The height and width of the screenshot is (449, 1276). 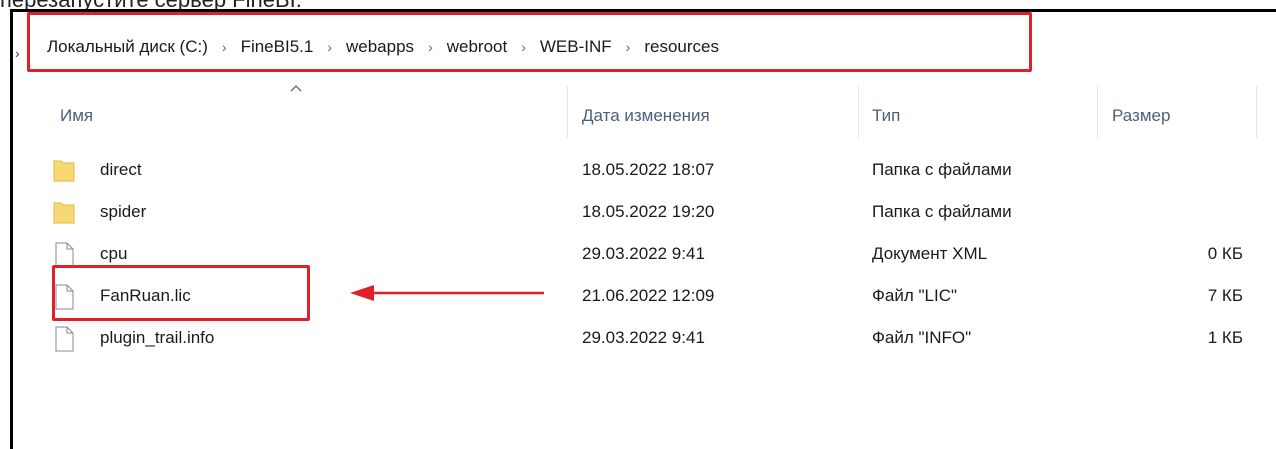 What do you see at coordinates (448, 295) in the screenshot?
I see `arrow-left-icon` at bounding box center [448, 295].